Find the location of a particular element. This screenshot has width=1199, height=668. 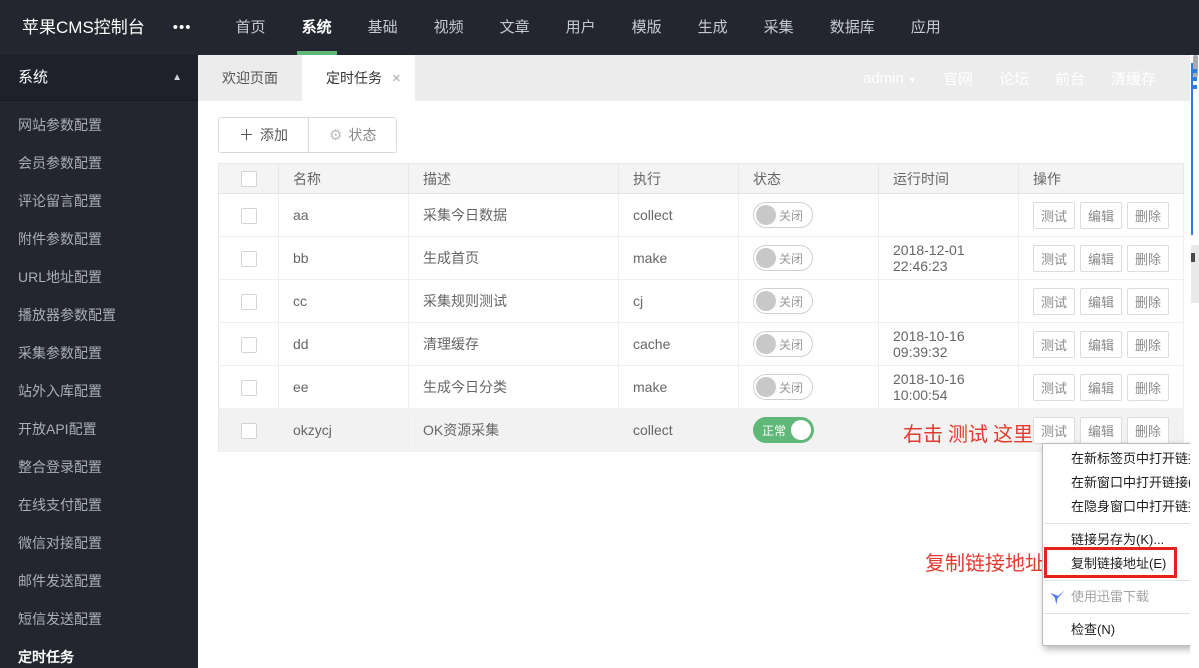

tab-scheduled-tasks: 定时任务 × is located at coordinates (358, 78).